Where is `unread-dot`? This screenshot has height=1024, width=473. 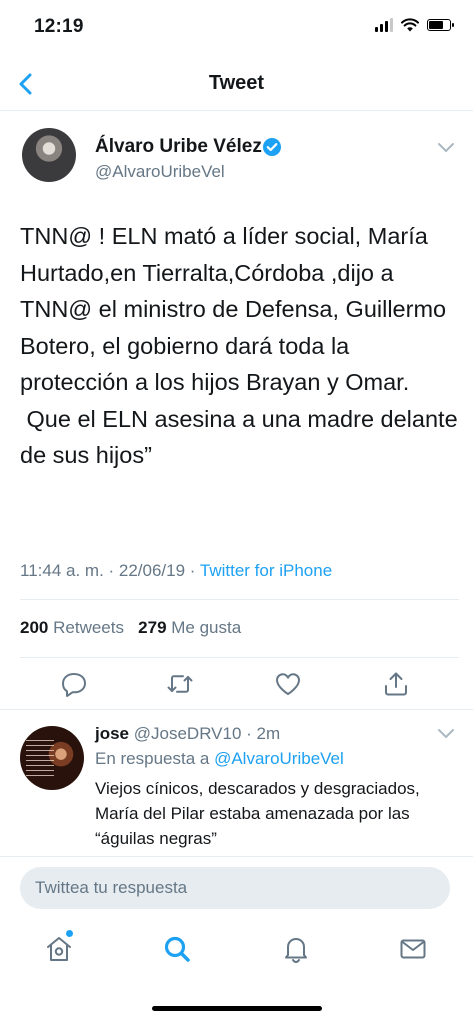
unread-dot is located at coordinates (69, 933).